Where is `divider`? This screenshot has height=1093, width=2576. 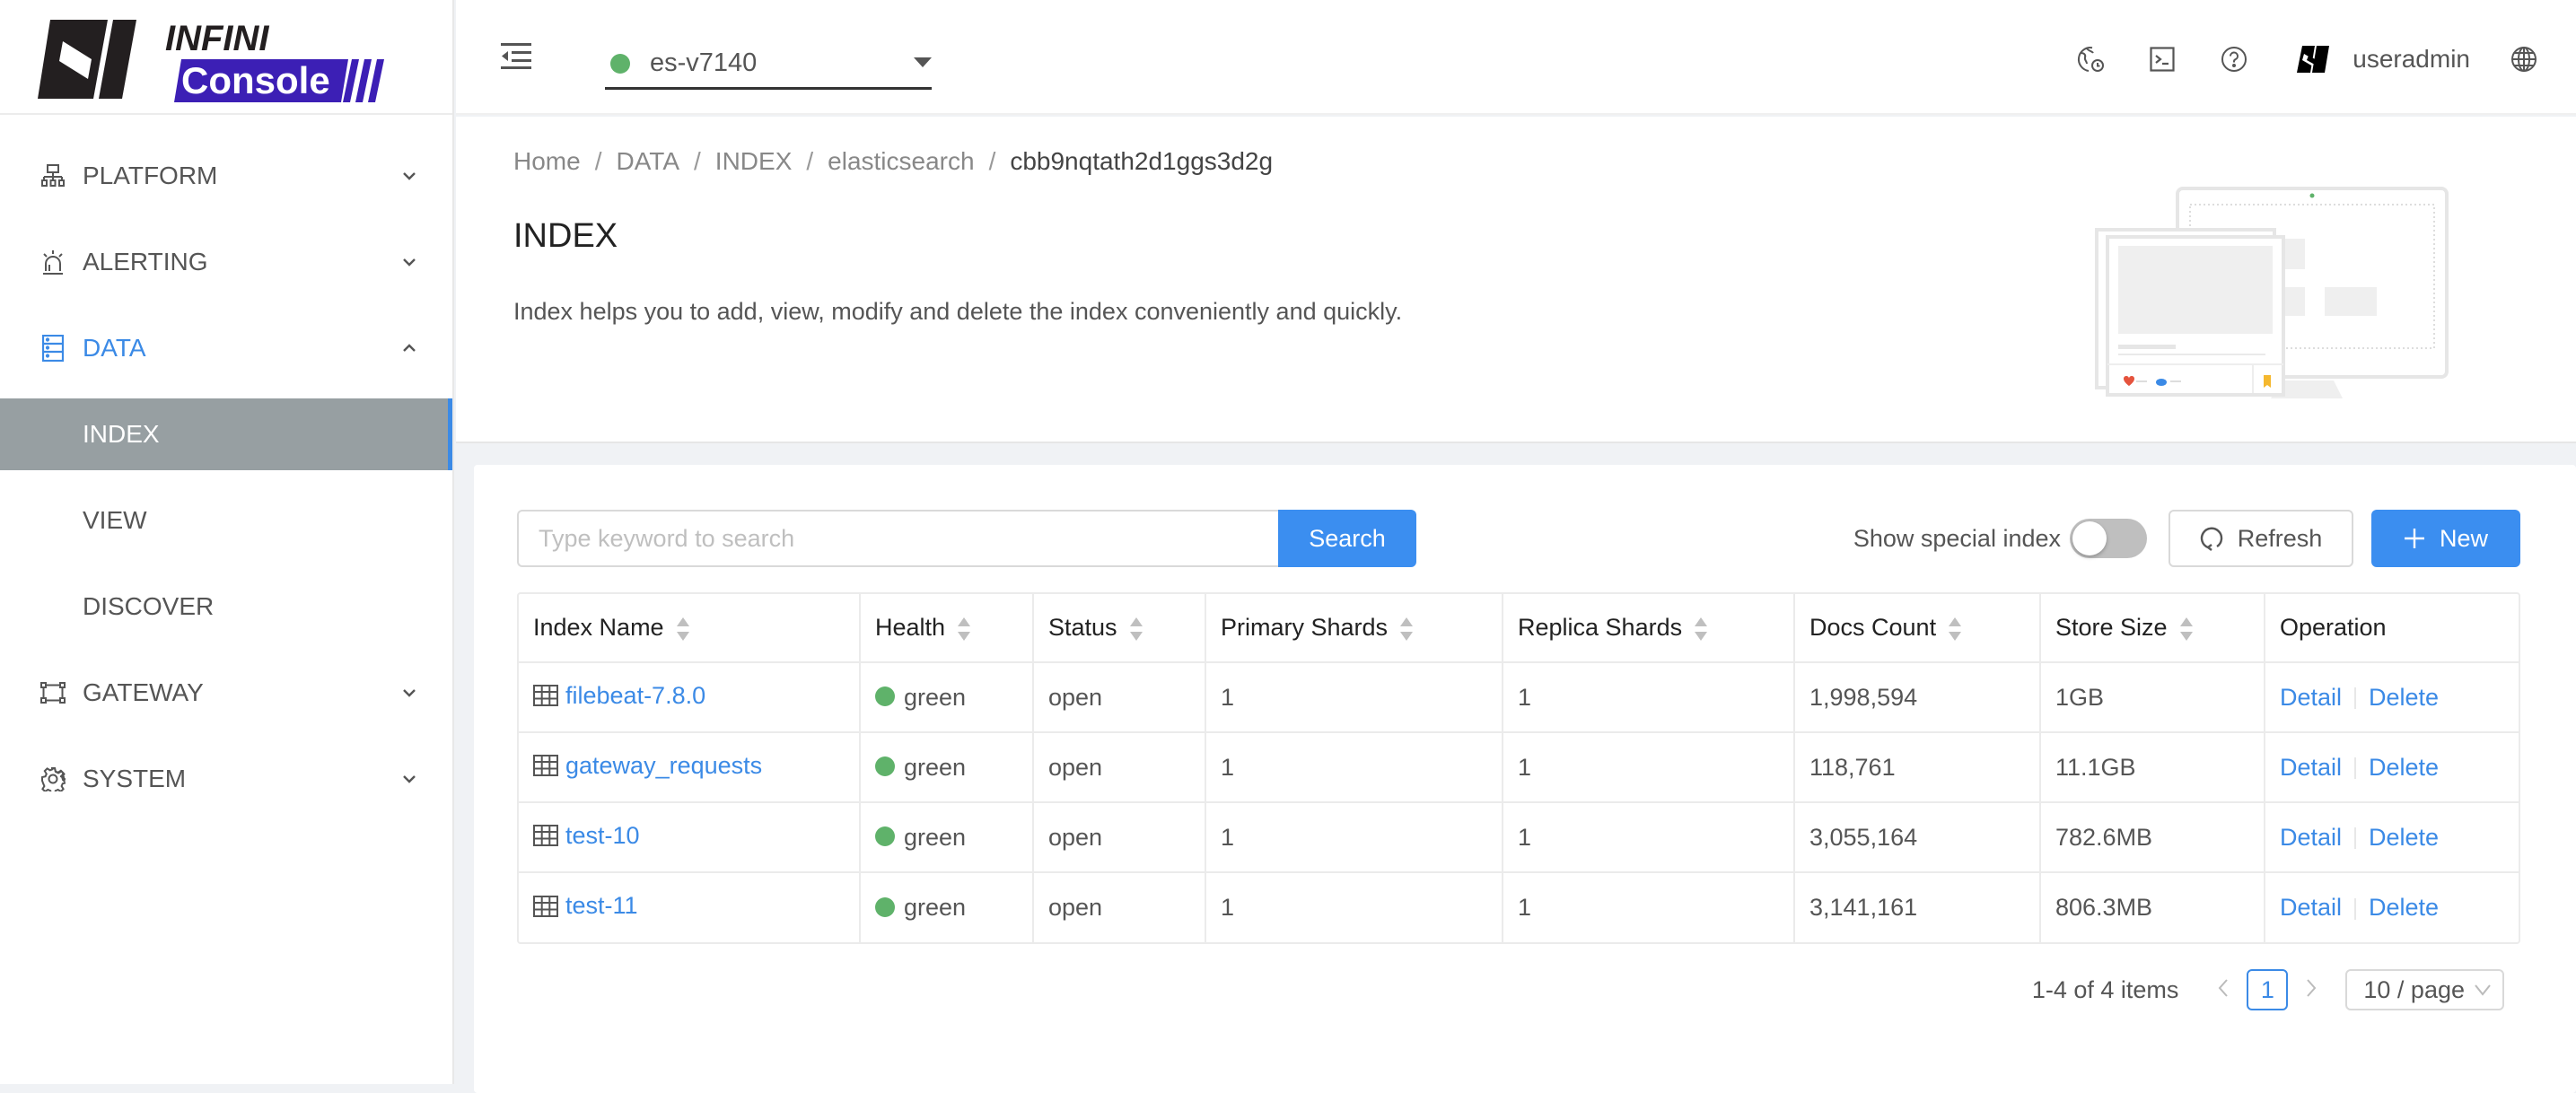 divider is located at coordinates (2355, 768).